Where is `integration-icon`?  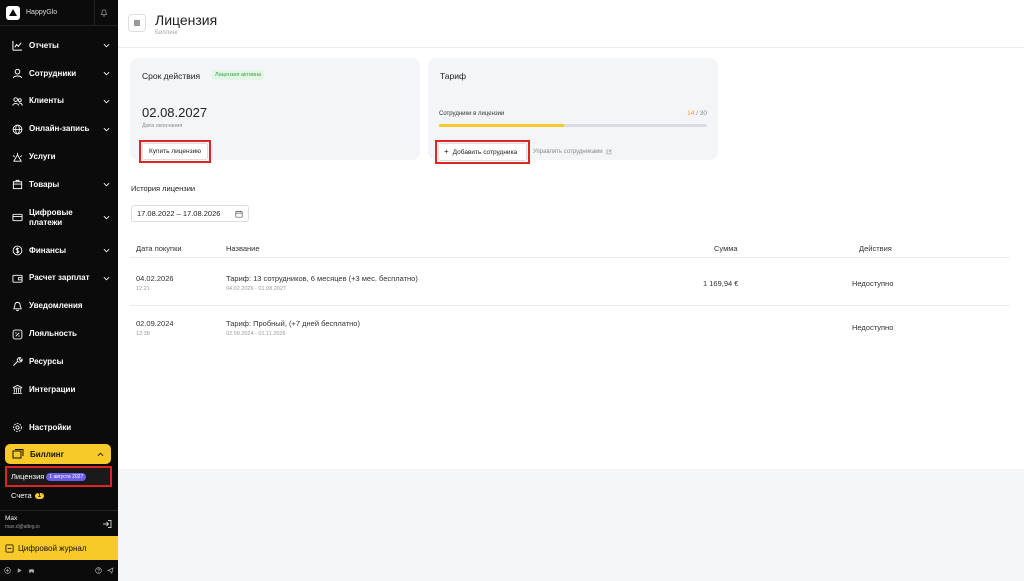 integration-icon is located at coordinates (17, 390).